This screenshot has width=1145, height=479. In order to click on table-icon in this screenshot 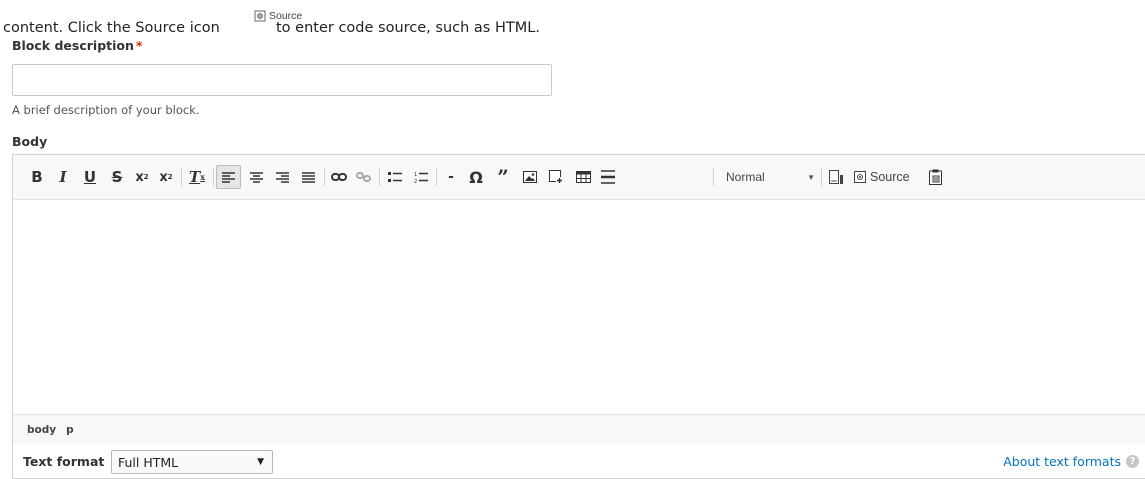, I will do `click(583, 177)`.